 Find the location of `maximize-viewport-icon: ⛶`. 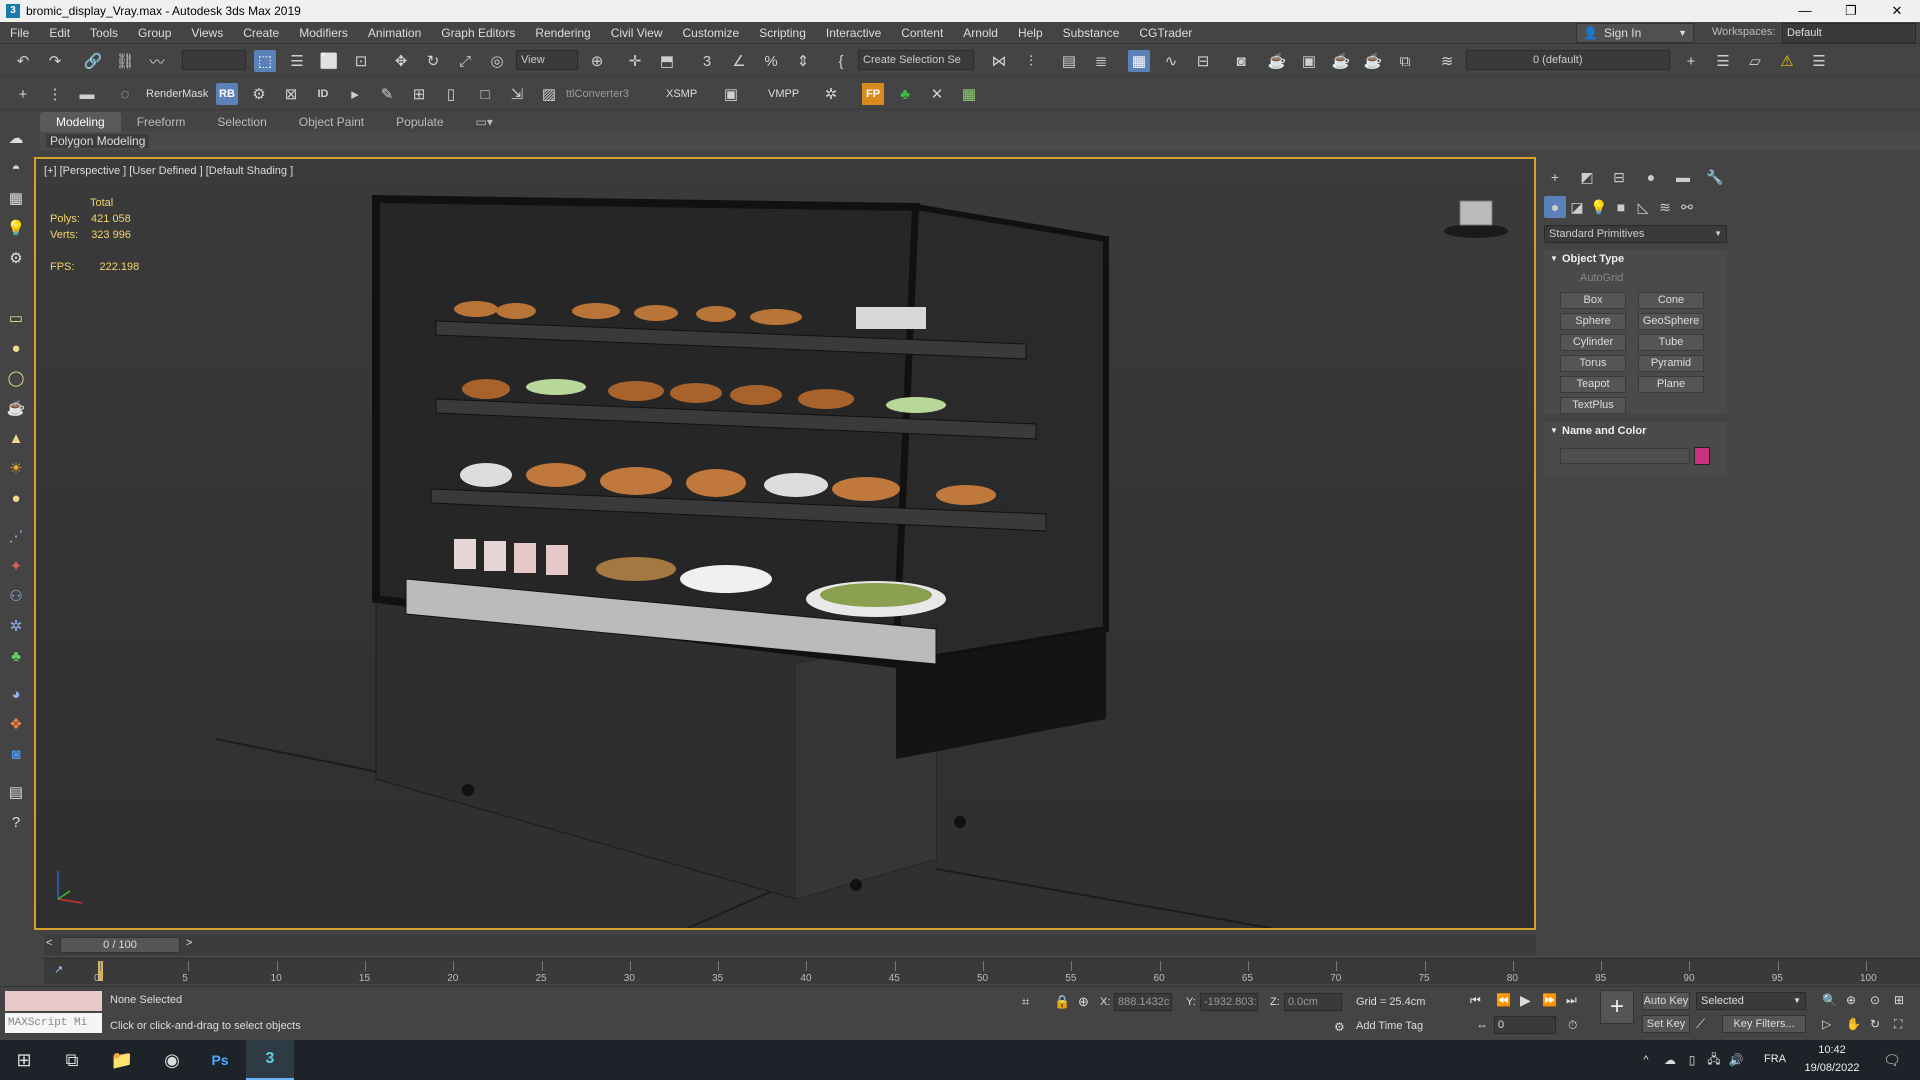

maximize-viewport-icon: ⛶ is located at coordinates (1898, 1024).